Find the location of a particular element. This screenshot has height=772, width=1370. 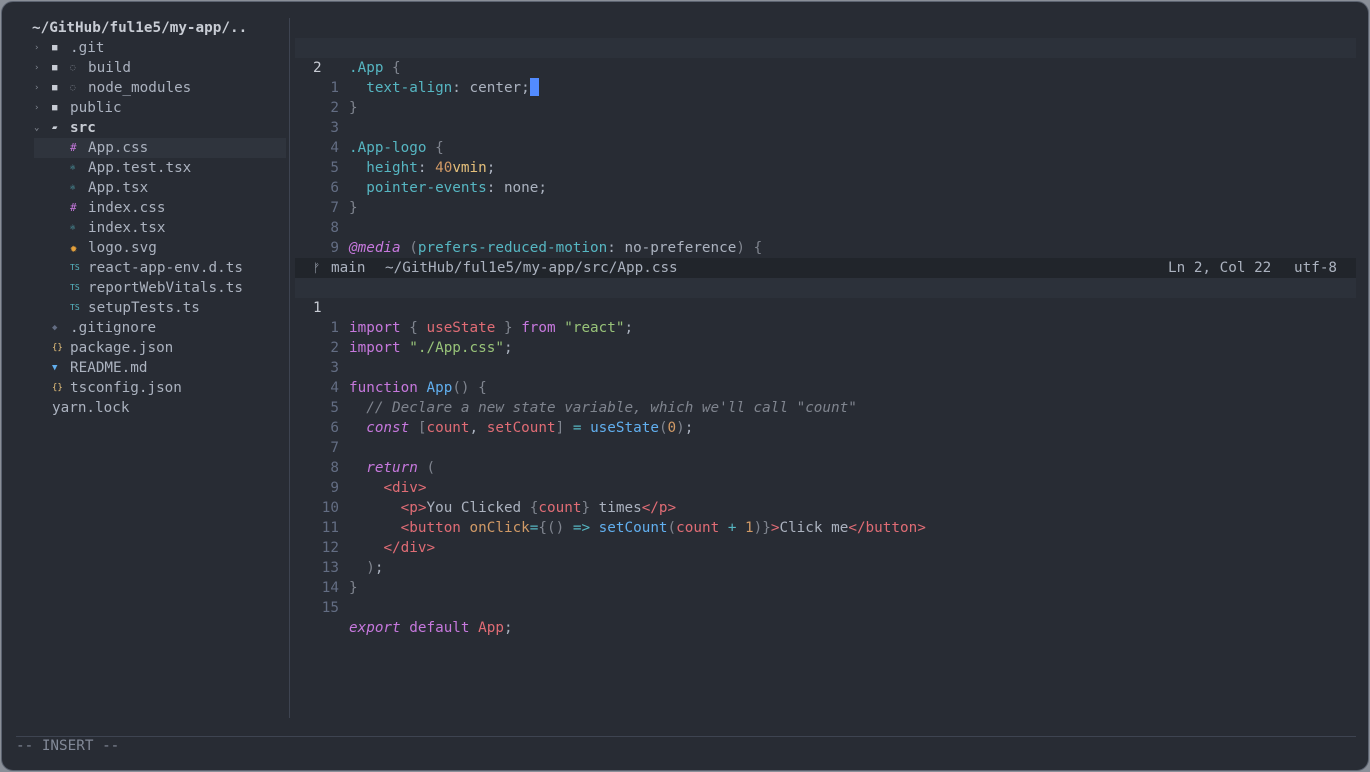

line-number: 15 is located at coordinates (330, 608).